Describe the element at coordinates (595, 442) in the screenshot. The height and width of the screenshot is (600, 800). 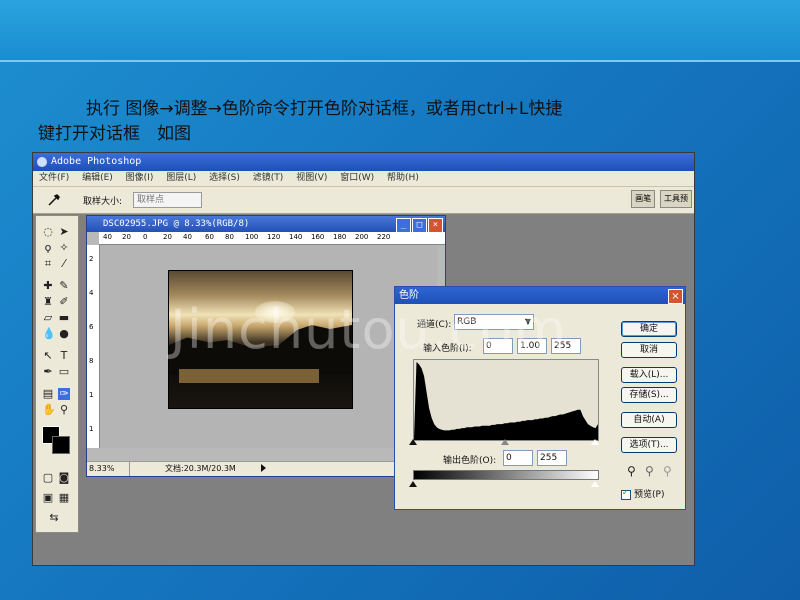
I see `white-point-handle` at that location.